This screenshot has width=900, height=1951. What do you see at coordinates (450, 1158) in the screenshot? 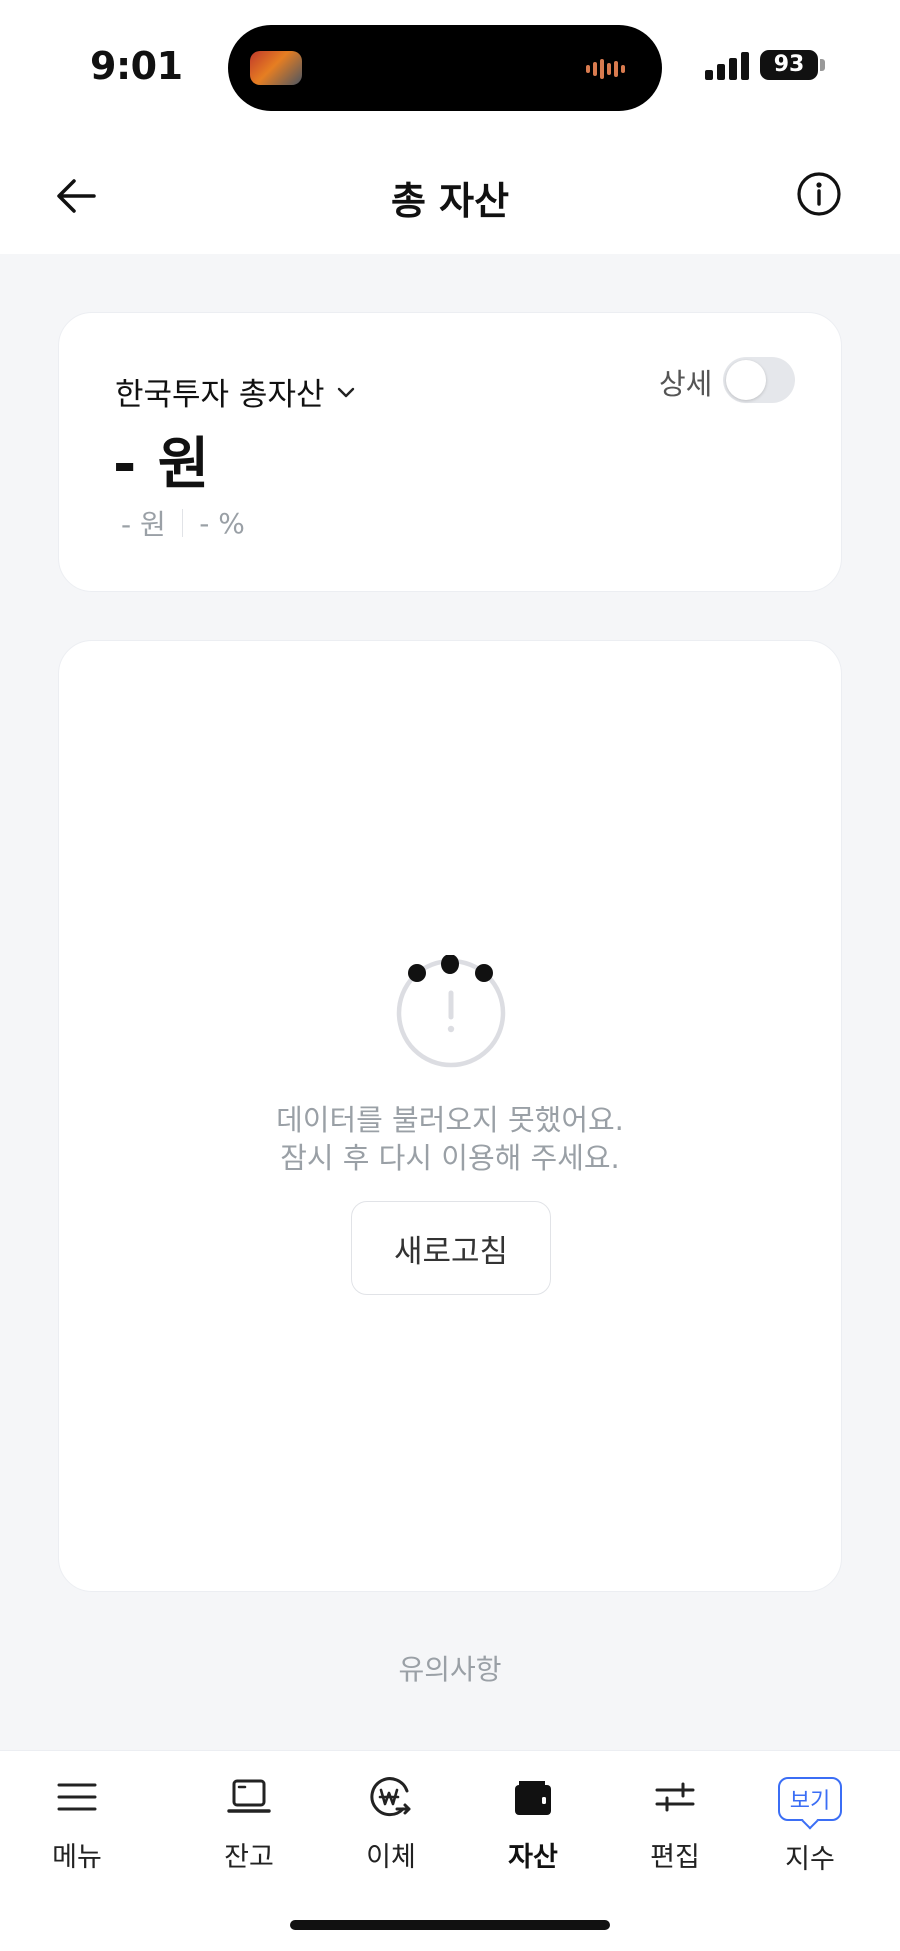
I see `error-line-2: 잠시 후 다시 이용해 주세요.` at bounding box center [450, 1158].